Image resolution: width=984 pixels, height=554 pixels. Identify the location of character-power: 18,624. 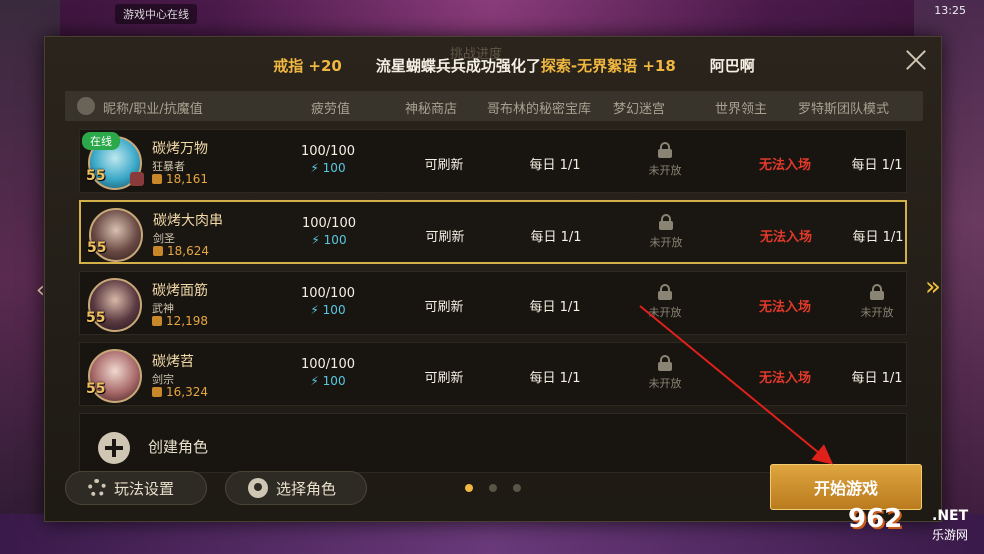
(181, 251).